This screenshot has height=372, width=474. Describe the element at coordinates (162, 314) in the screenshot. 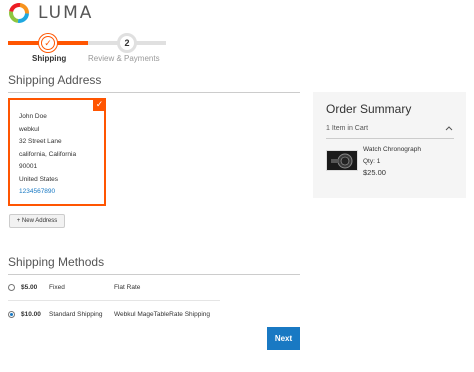

I see `shipping-carrier-name: Webkul MageTableRate Shipping` at that location.